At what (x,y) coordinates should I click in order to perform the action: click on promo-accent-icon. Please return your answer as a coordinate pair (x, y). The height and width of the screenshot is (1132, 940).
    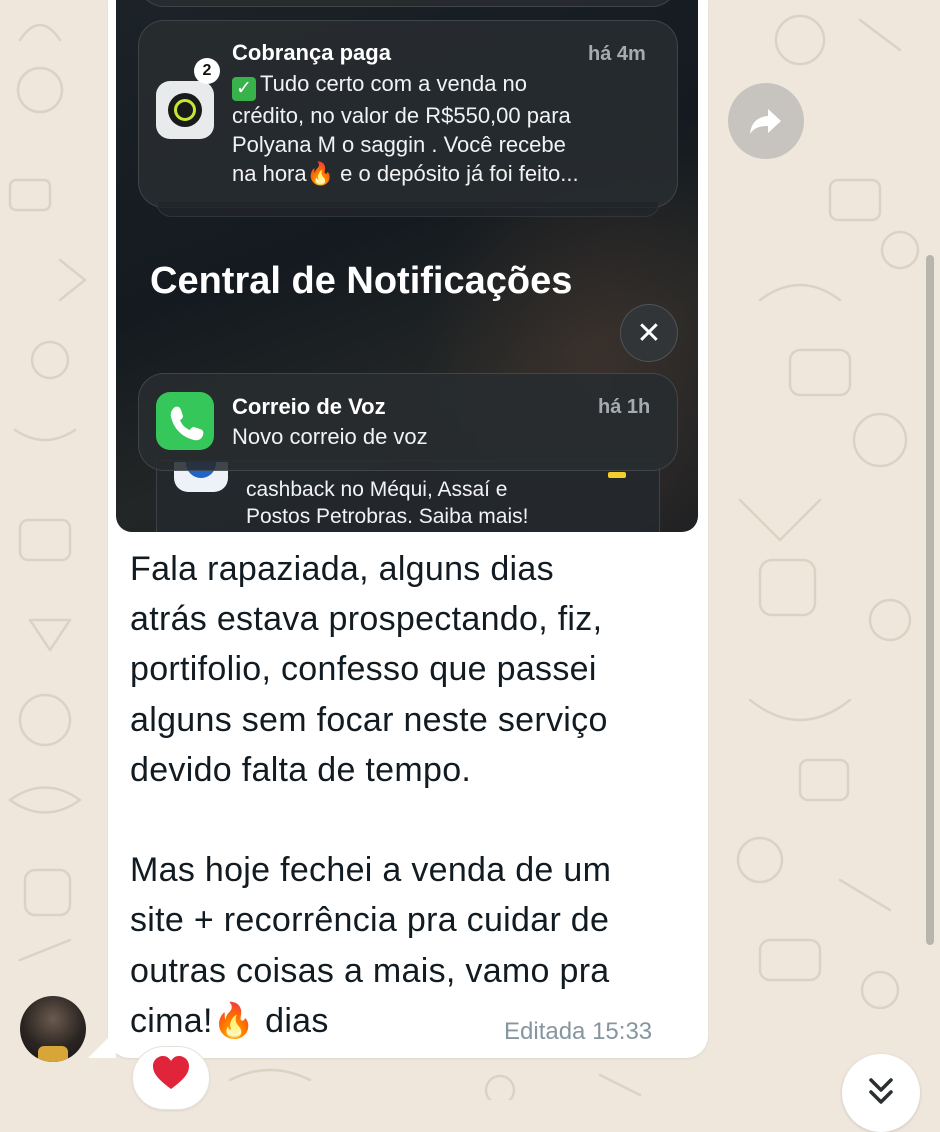
    Looking at the image, I should click on (617, 475).